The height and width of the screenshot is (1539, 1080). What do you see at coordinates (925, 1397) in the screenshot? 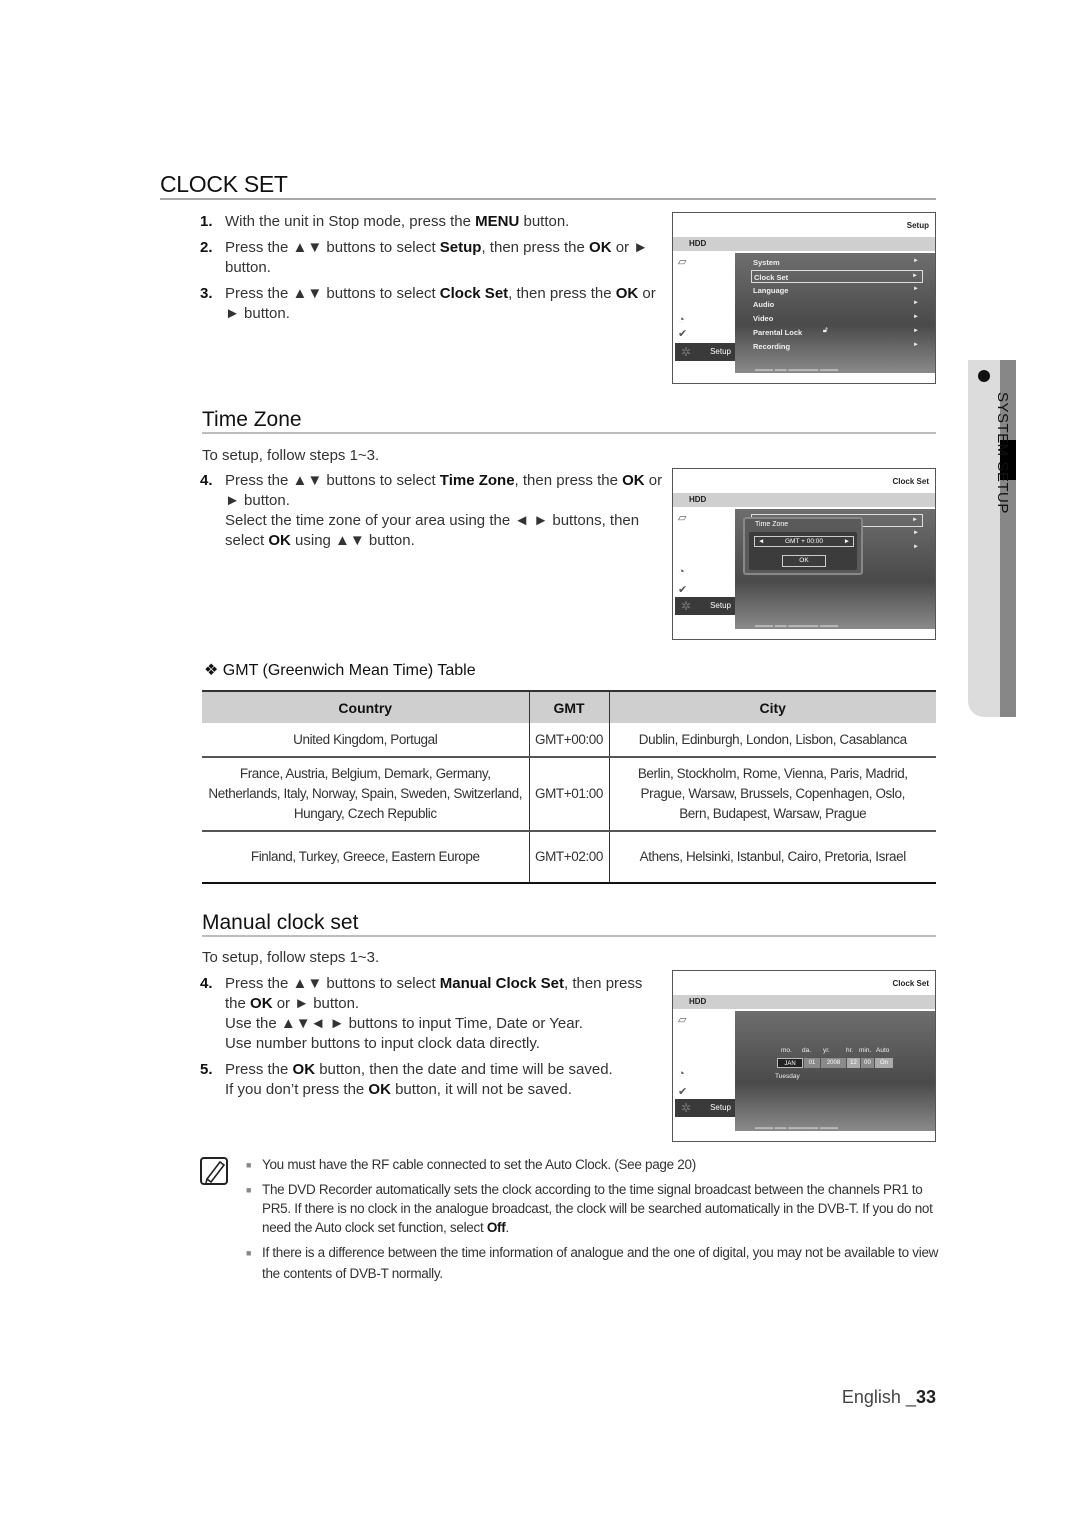
I see `page-number: 33` at bounding box center [925, 1397].